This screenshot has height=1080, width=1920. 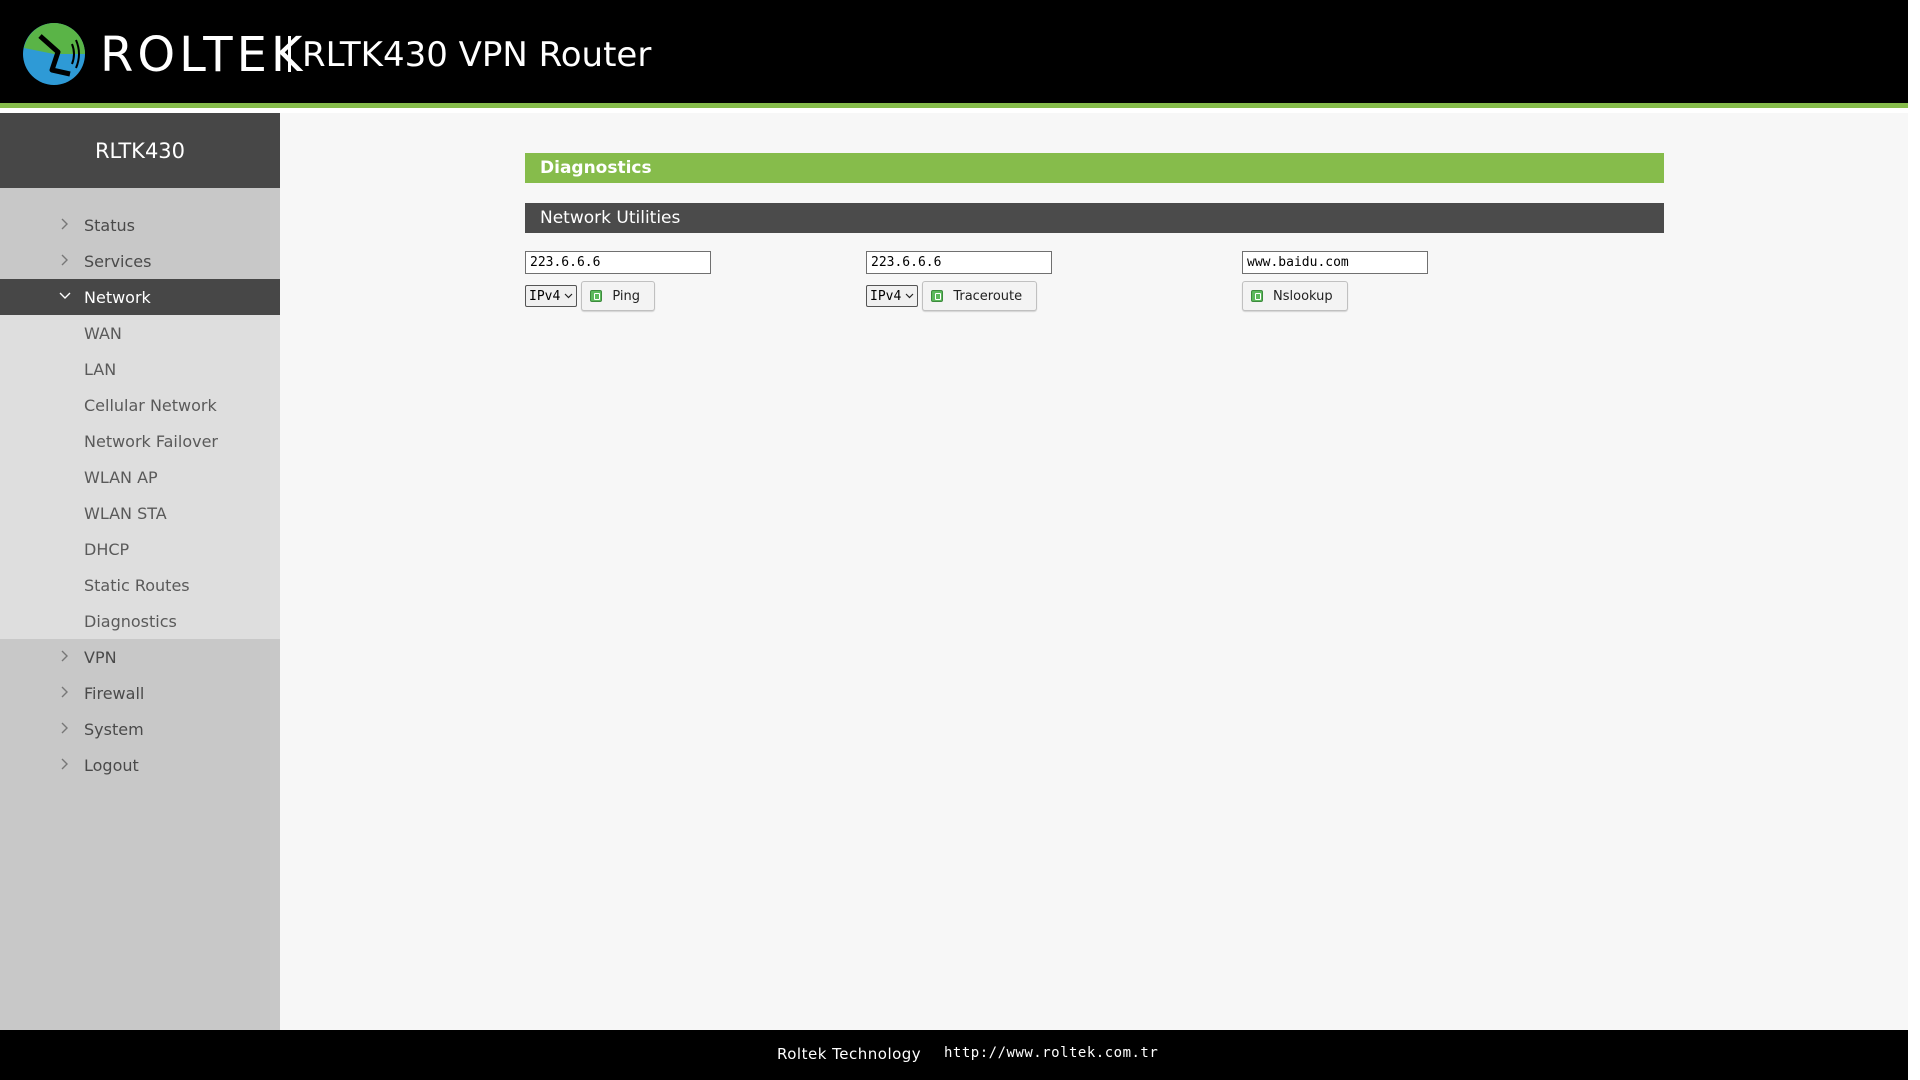 I want to click on nslookup-tool: Nslookup, so click(x=1335, y=281).